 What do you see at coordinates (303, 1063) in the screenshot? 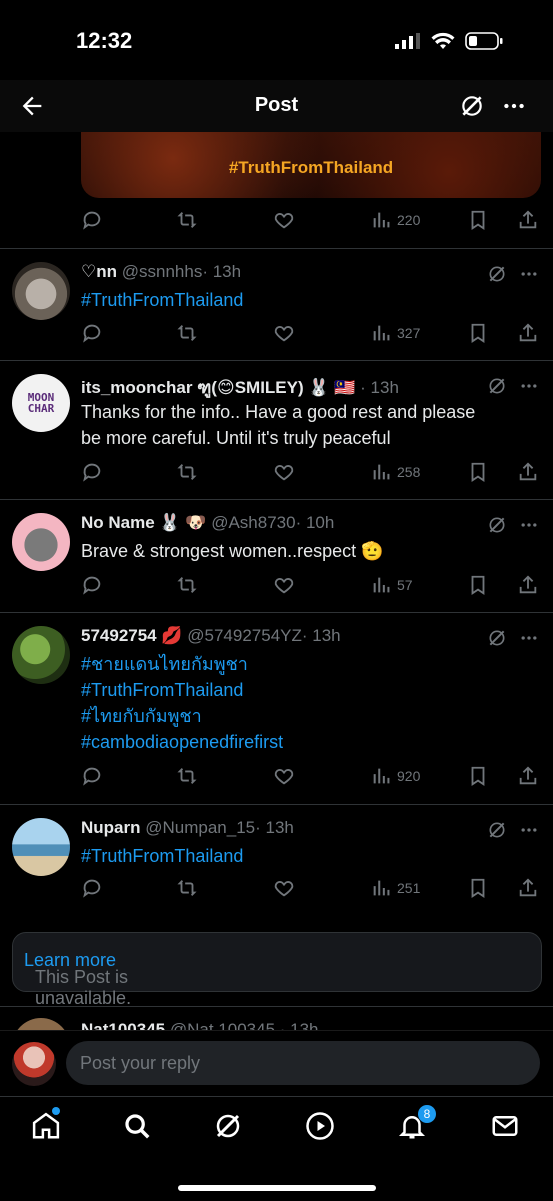
I see `reply-input` at bounding box center [303, 1063].